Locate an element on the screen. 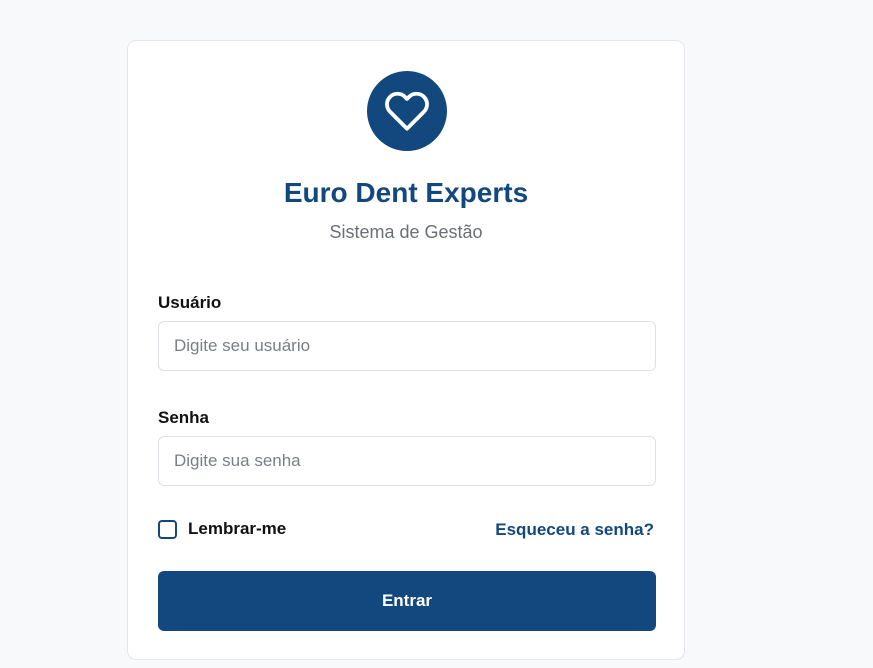 The image size is (873, 668). heart-icon is located at coordinates (407, 111).